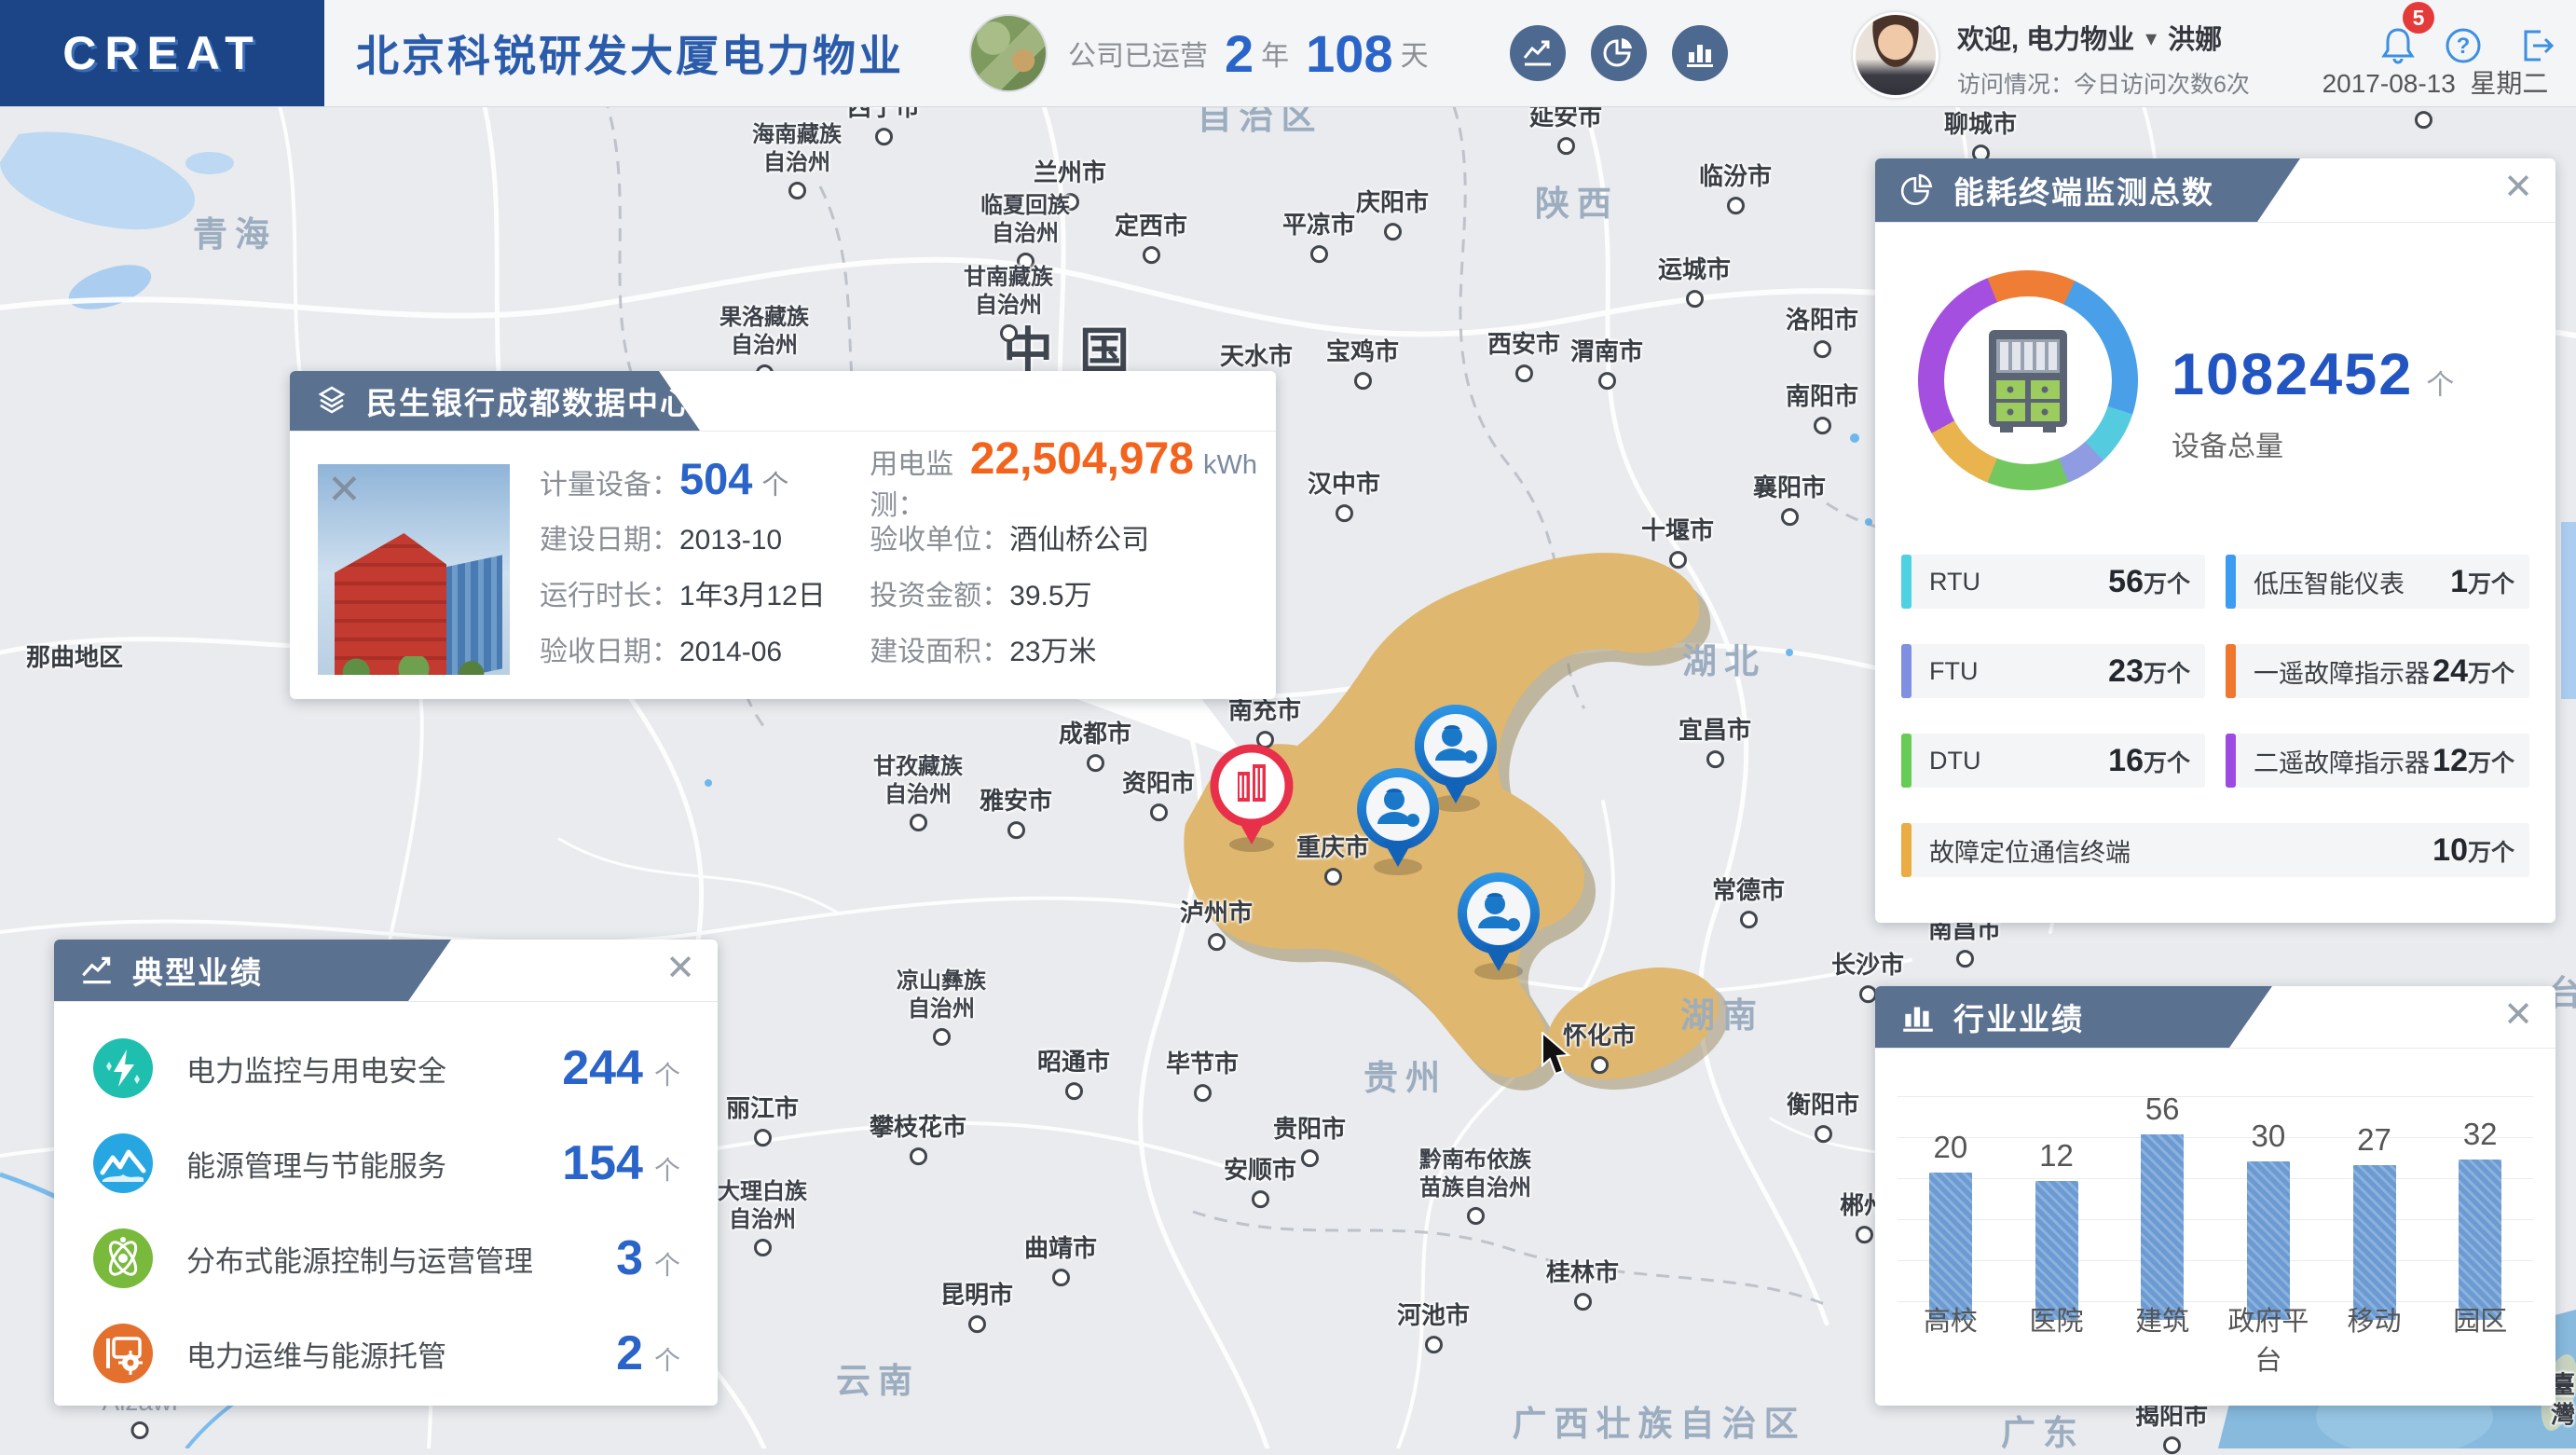 The height and width of the screenshot is (1455, 2576). Describe the element at coordinates (2162, 1338) in the screenshot. I see `category-label: 建筑` at that location.